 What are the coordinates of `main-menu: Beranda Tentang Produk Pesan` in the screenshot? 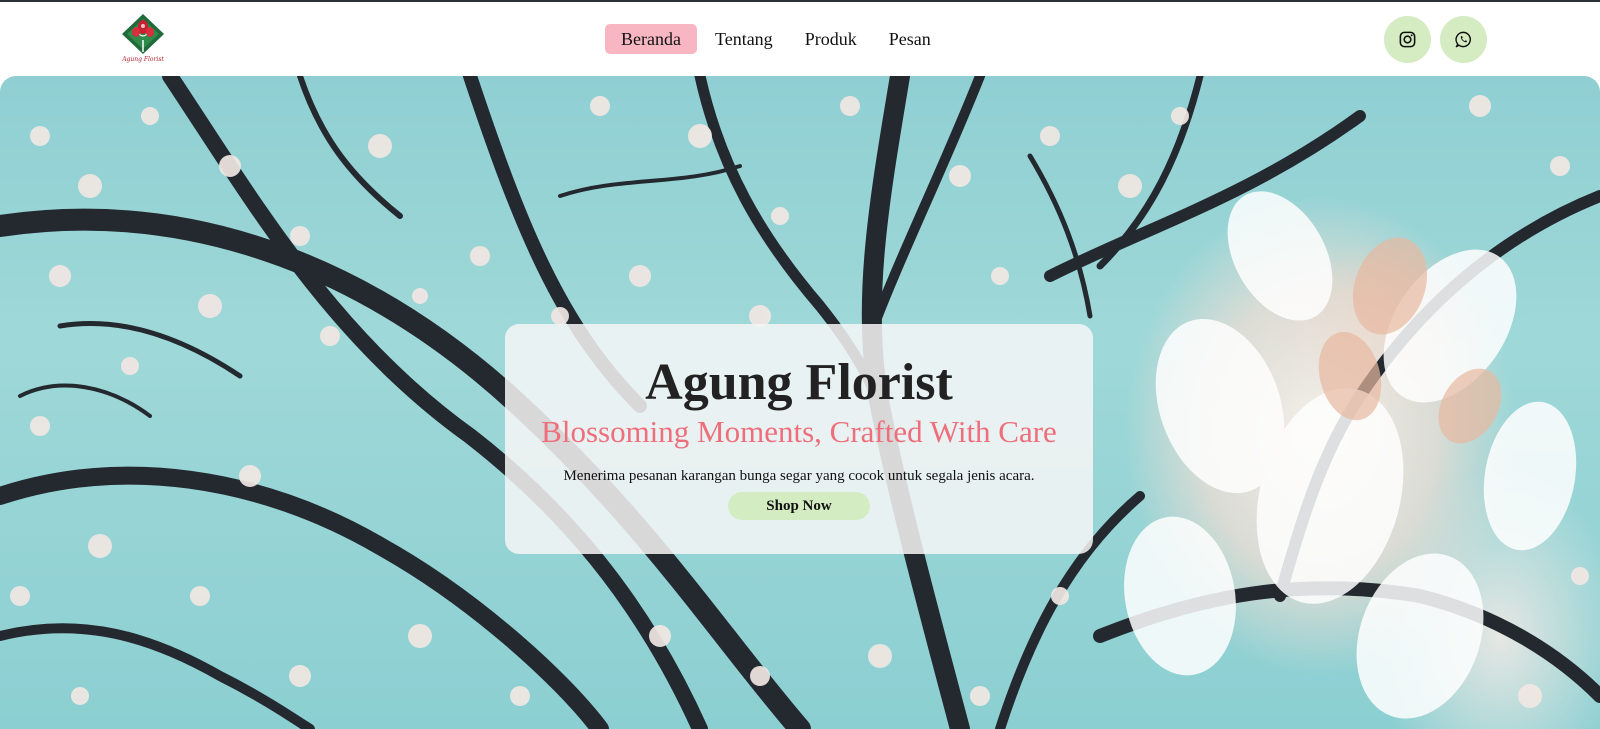 It's located at (776, 39).